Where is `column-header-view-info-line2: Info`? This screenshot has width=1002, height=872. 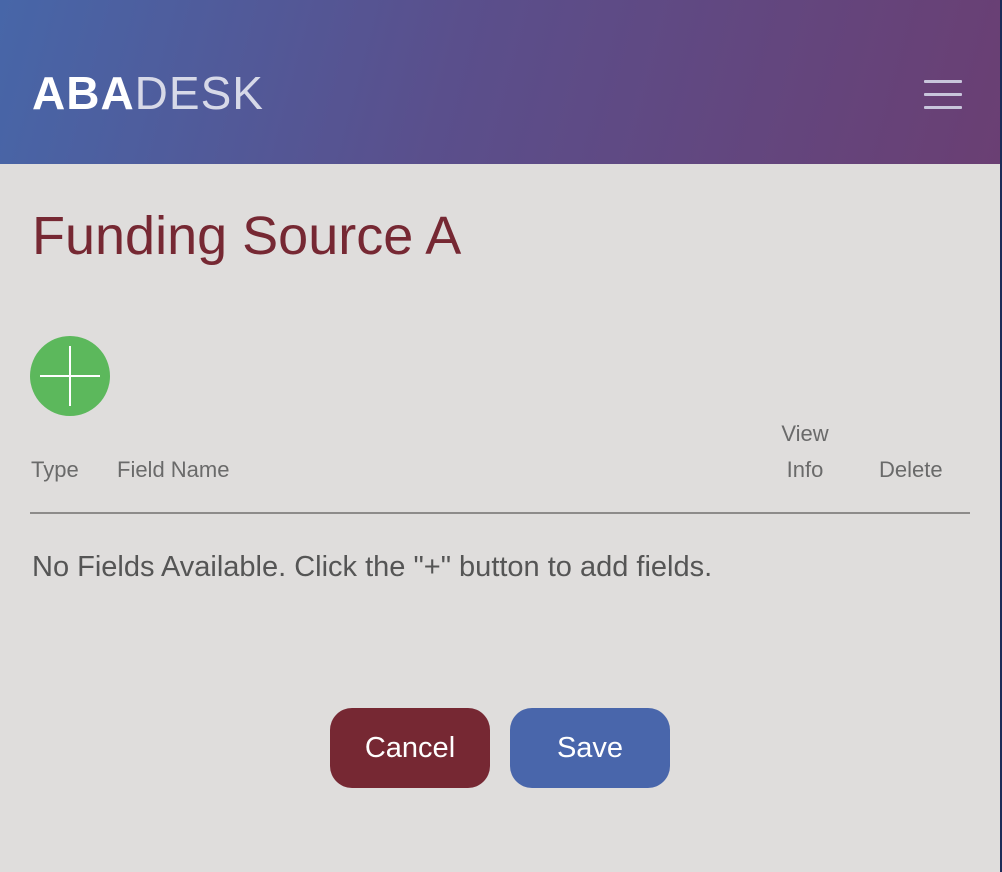 column-header-view-info-line2: Info is located at coordinates (805, 469).